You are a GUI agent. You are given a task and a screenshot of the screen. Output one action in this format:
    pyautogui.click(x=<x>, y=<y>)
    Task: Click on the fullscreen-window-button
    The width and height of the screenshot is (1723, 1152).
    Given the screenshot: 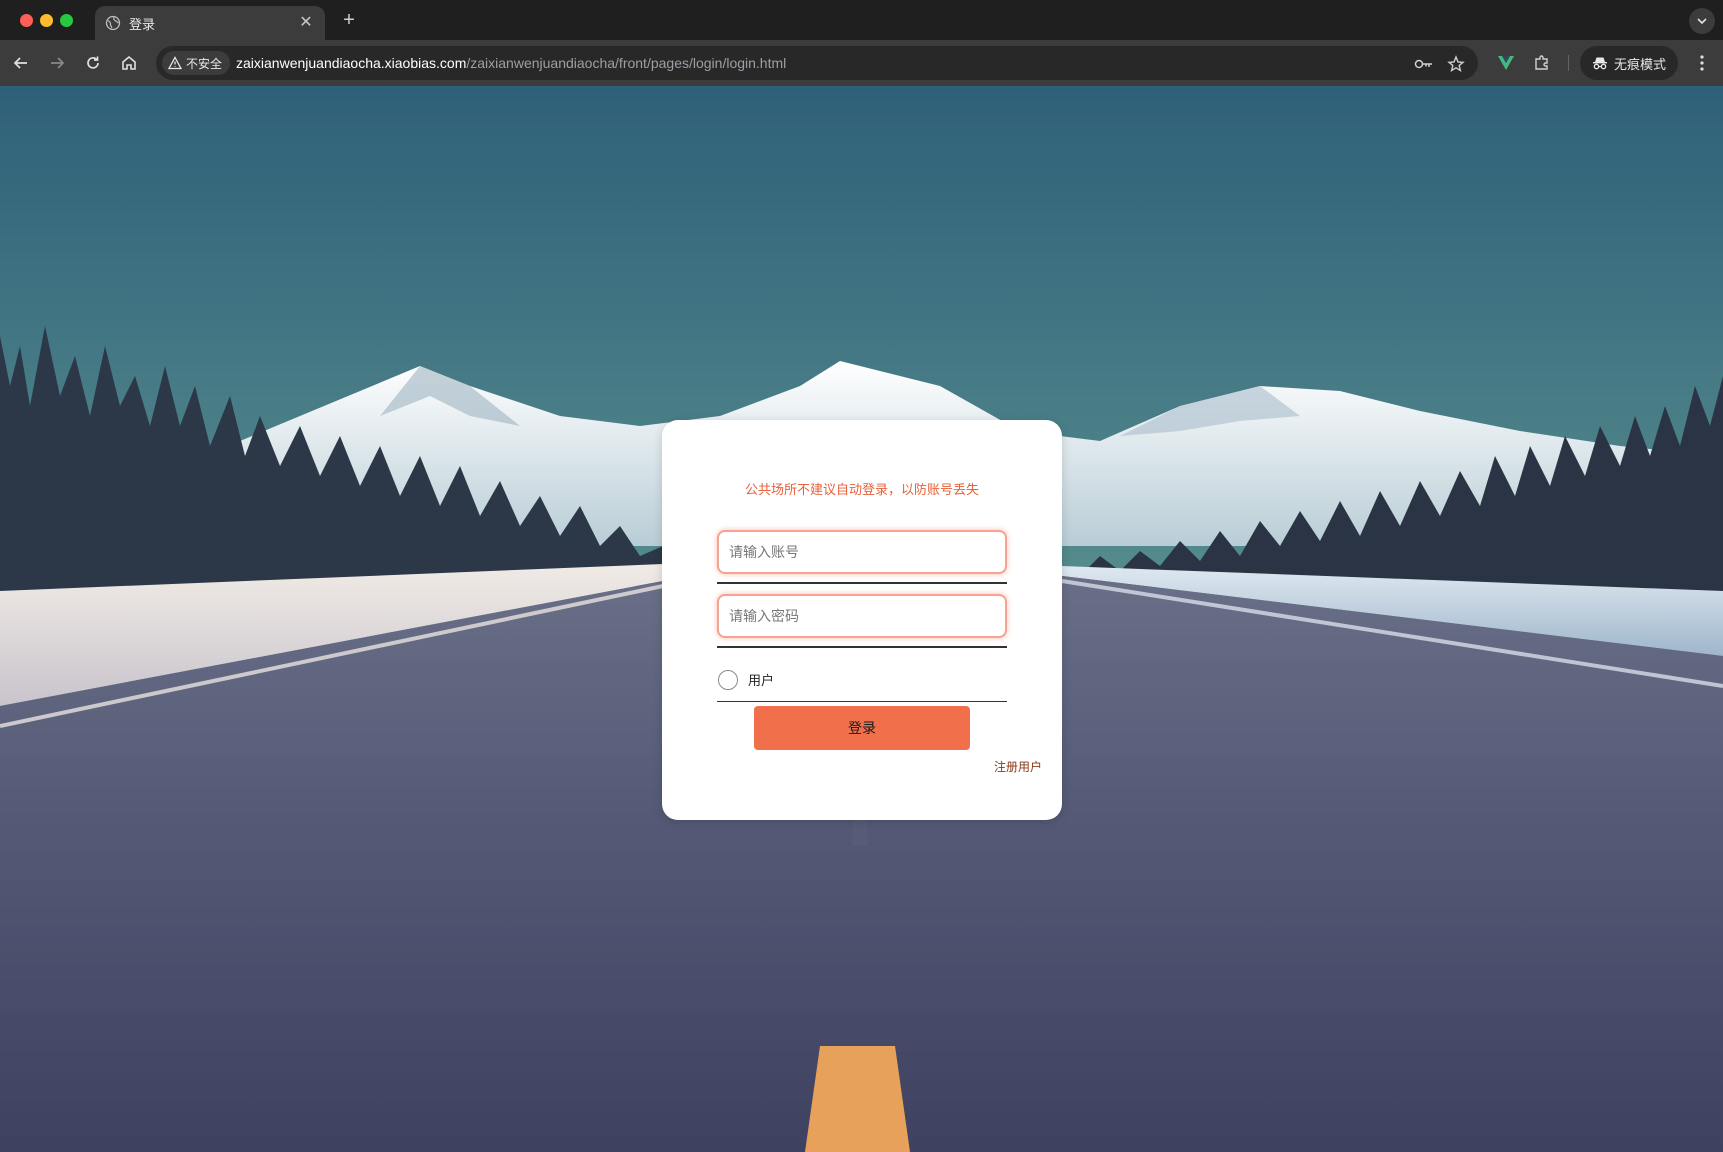 What is the action you would take?
    pyautogui.click(x=66, y=20)
    